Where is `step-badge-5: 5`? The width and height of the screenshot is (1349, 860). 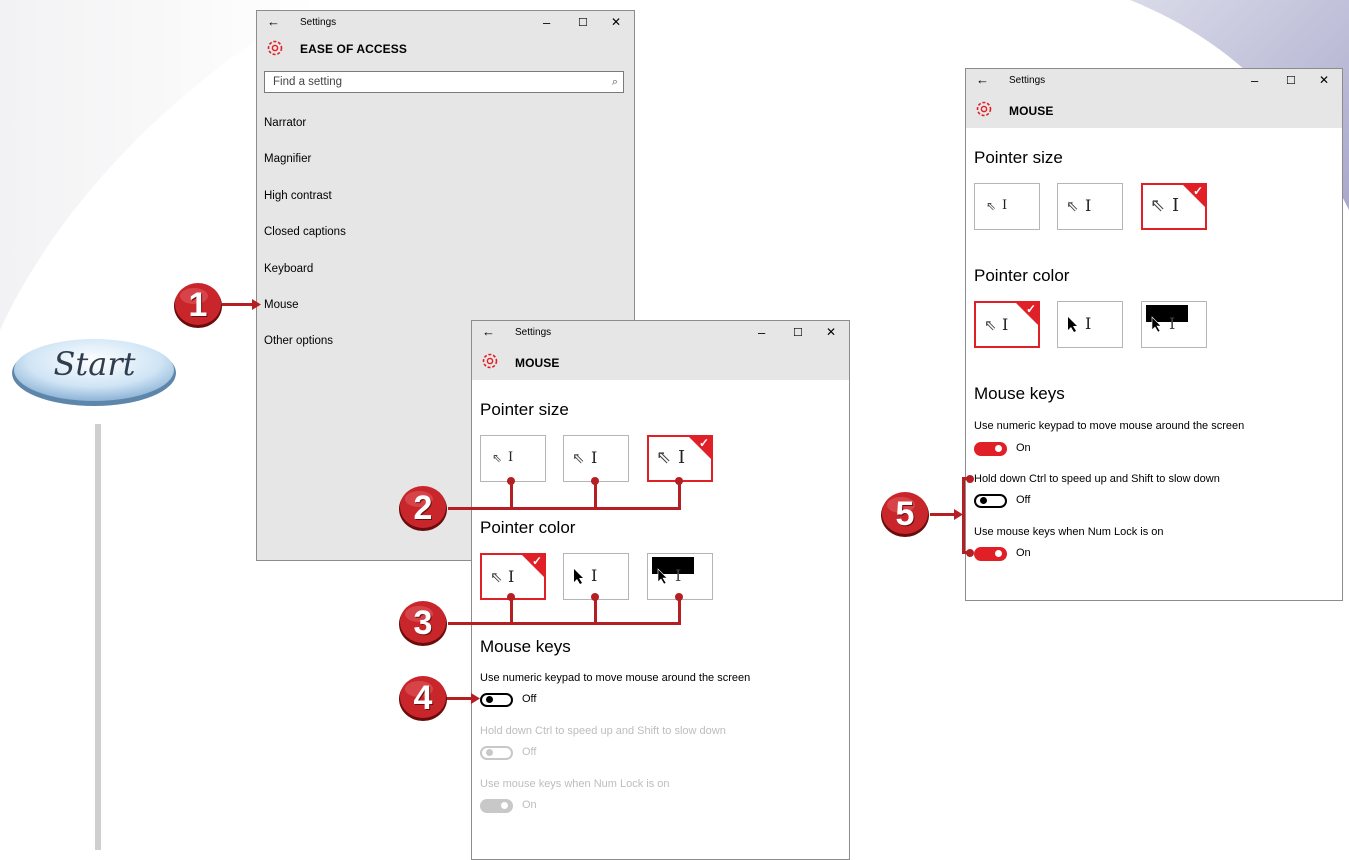
step-badge-5: 5 is located at coordinates (905, 514).